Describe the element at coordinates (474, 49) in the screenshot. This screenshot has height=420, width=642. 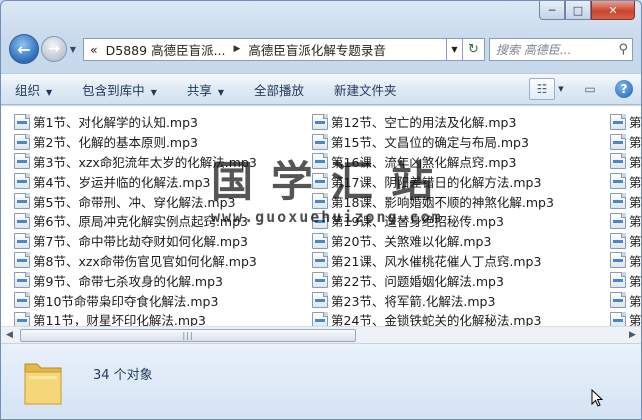
I see `refresh-button: ↻` at that location.